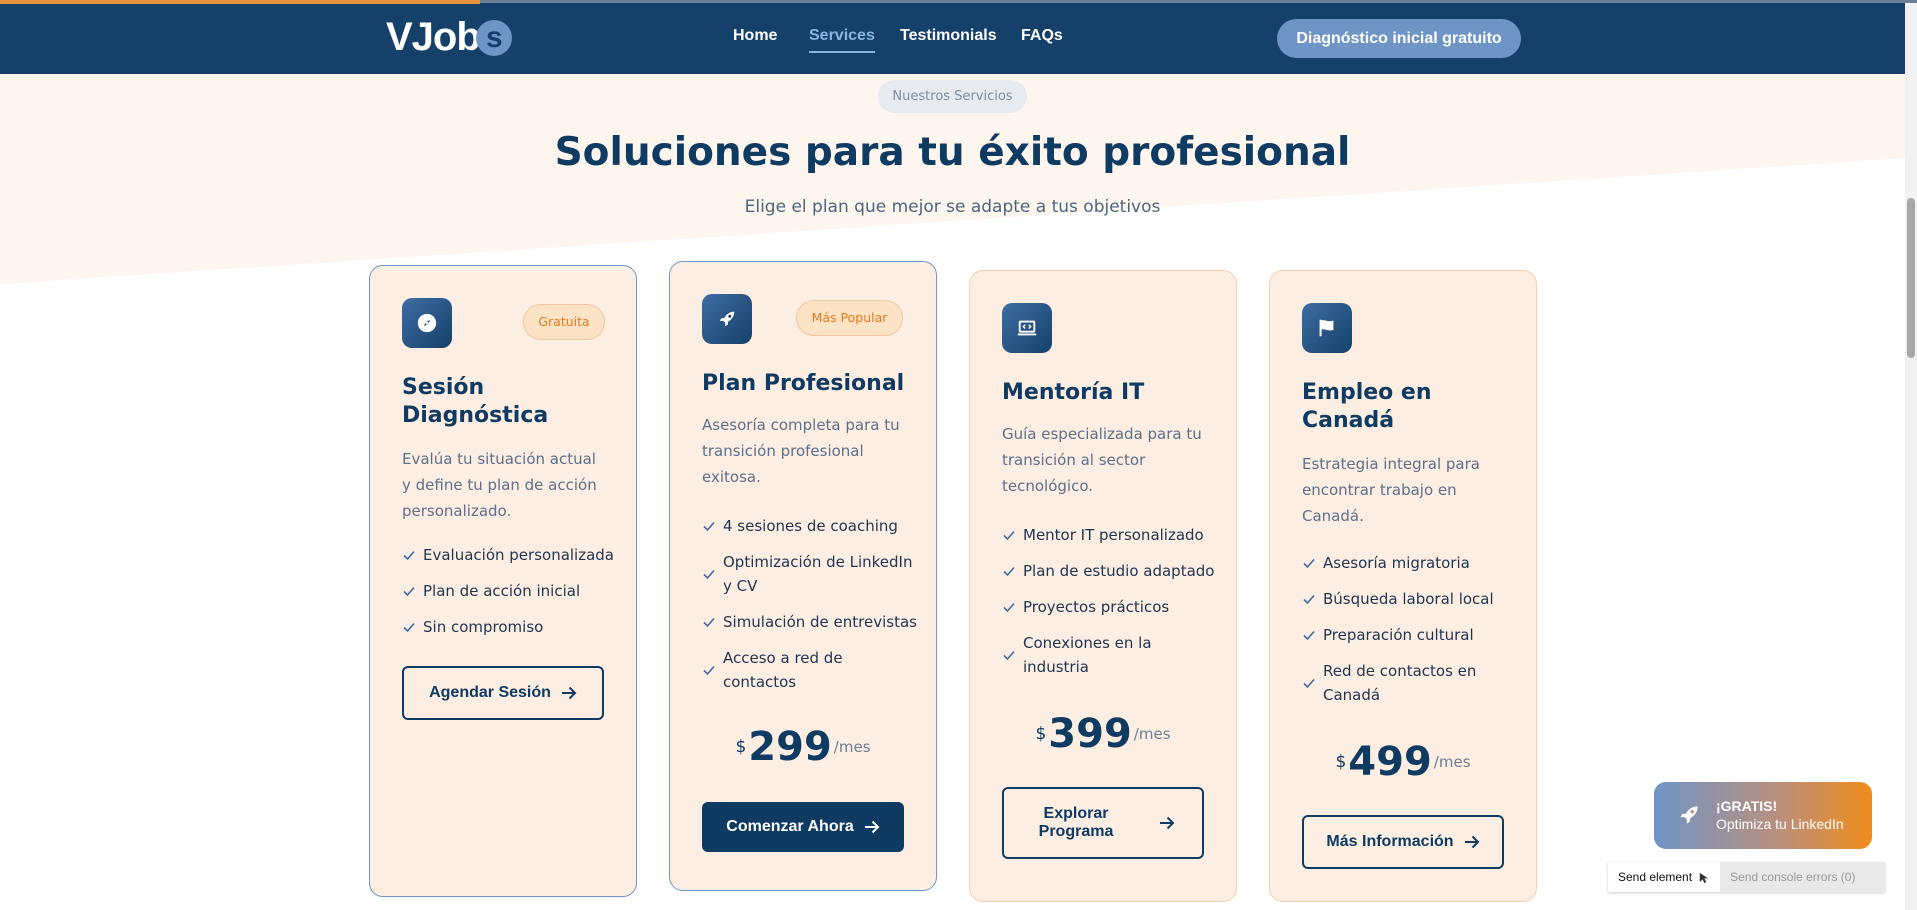 This screenshot has height=910, width=1917. What do you see at coordinates (1664, 877) in the screenshot?
I see `send-element-button: Send element` at bounding box center [1664, 877].